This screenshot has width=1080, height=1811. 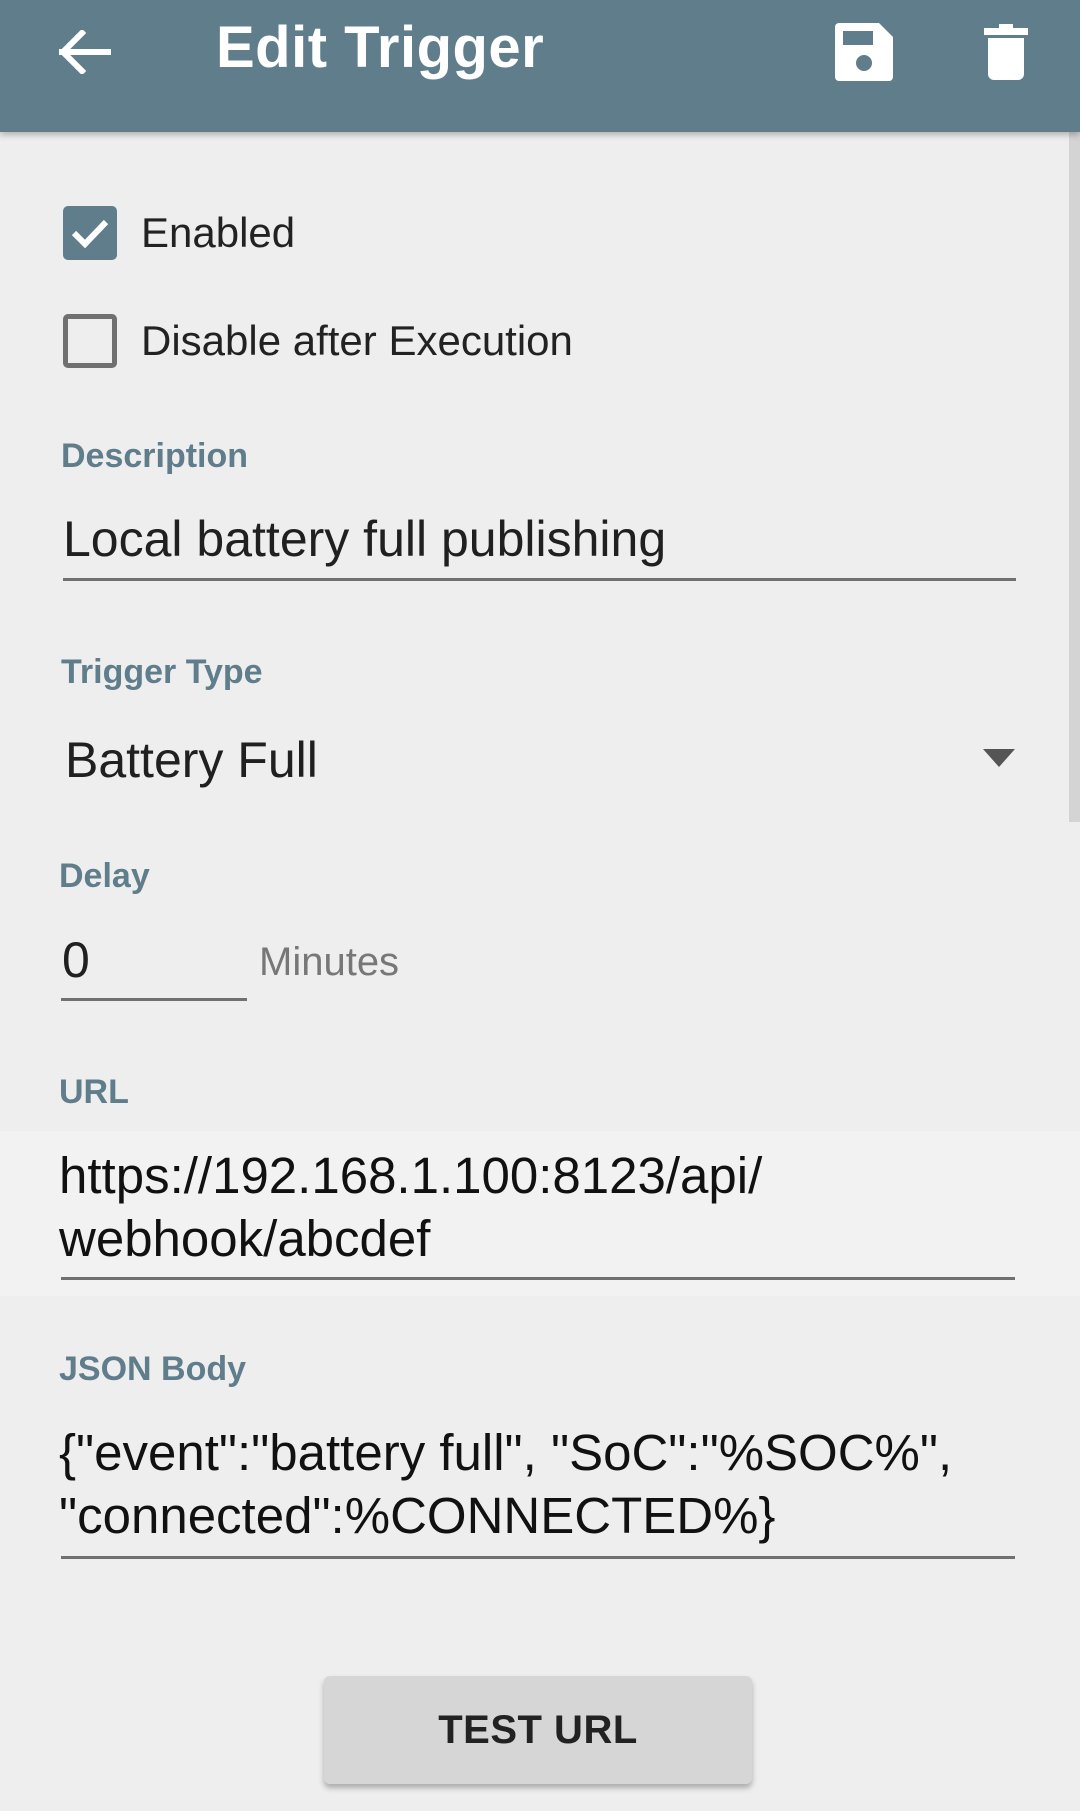 What do you see at coordinates (104, 876) in the screenshot?
I see `delay-label: Delay` at bounding box center [104, 876].